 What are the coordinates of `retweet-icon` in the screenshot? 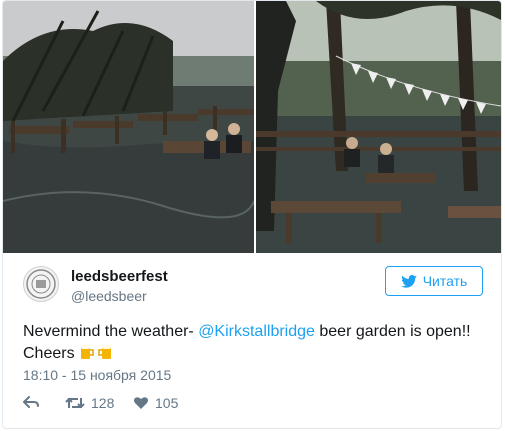 It's located at (75, 403).